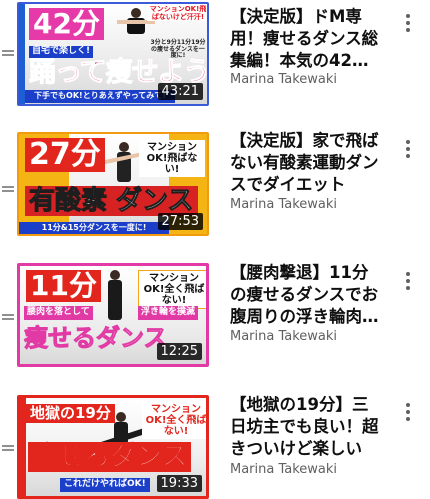 The width and height of the screenshot is (430, 499). I want to click on right-tag: 浮き輪を撲滅, so click(168, 313).